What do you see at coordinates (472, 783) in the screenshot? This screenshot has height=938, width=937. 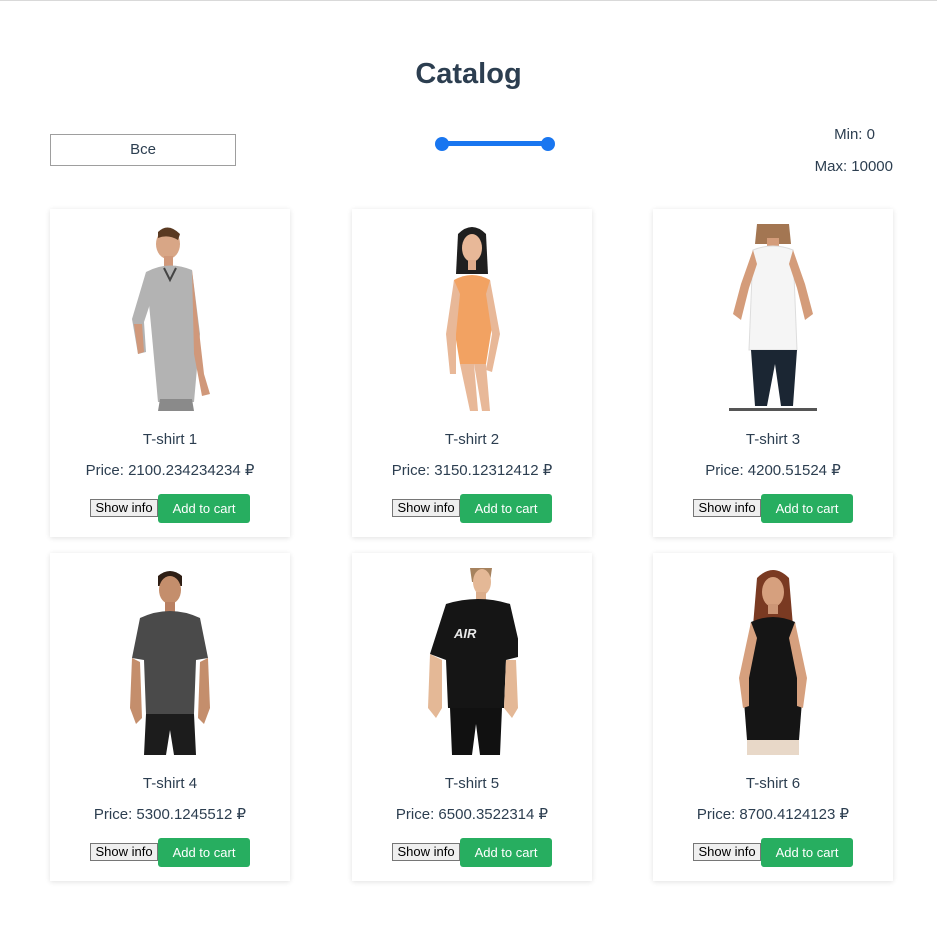 I see `product-name: T-shirt 5` at bounding box center [472, 783].